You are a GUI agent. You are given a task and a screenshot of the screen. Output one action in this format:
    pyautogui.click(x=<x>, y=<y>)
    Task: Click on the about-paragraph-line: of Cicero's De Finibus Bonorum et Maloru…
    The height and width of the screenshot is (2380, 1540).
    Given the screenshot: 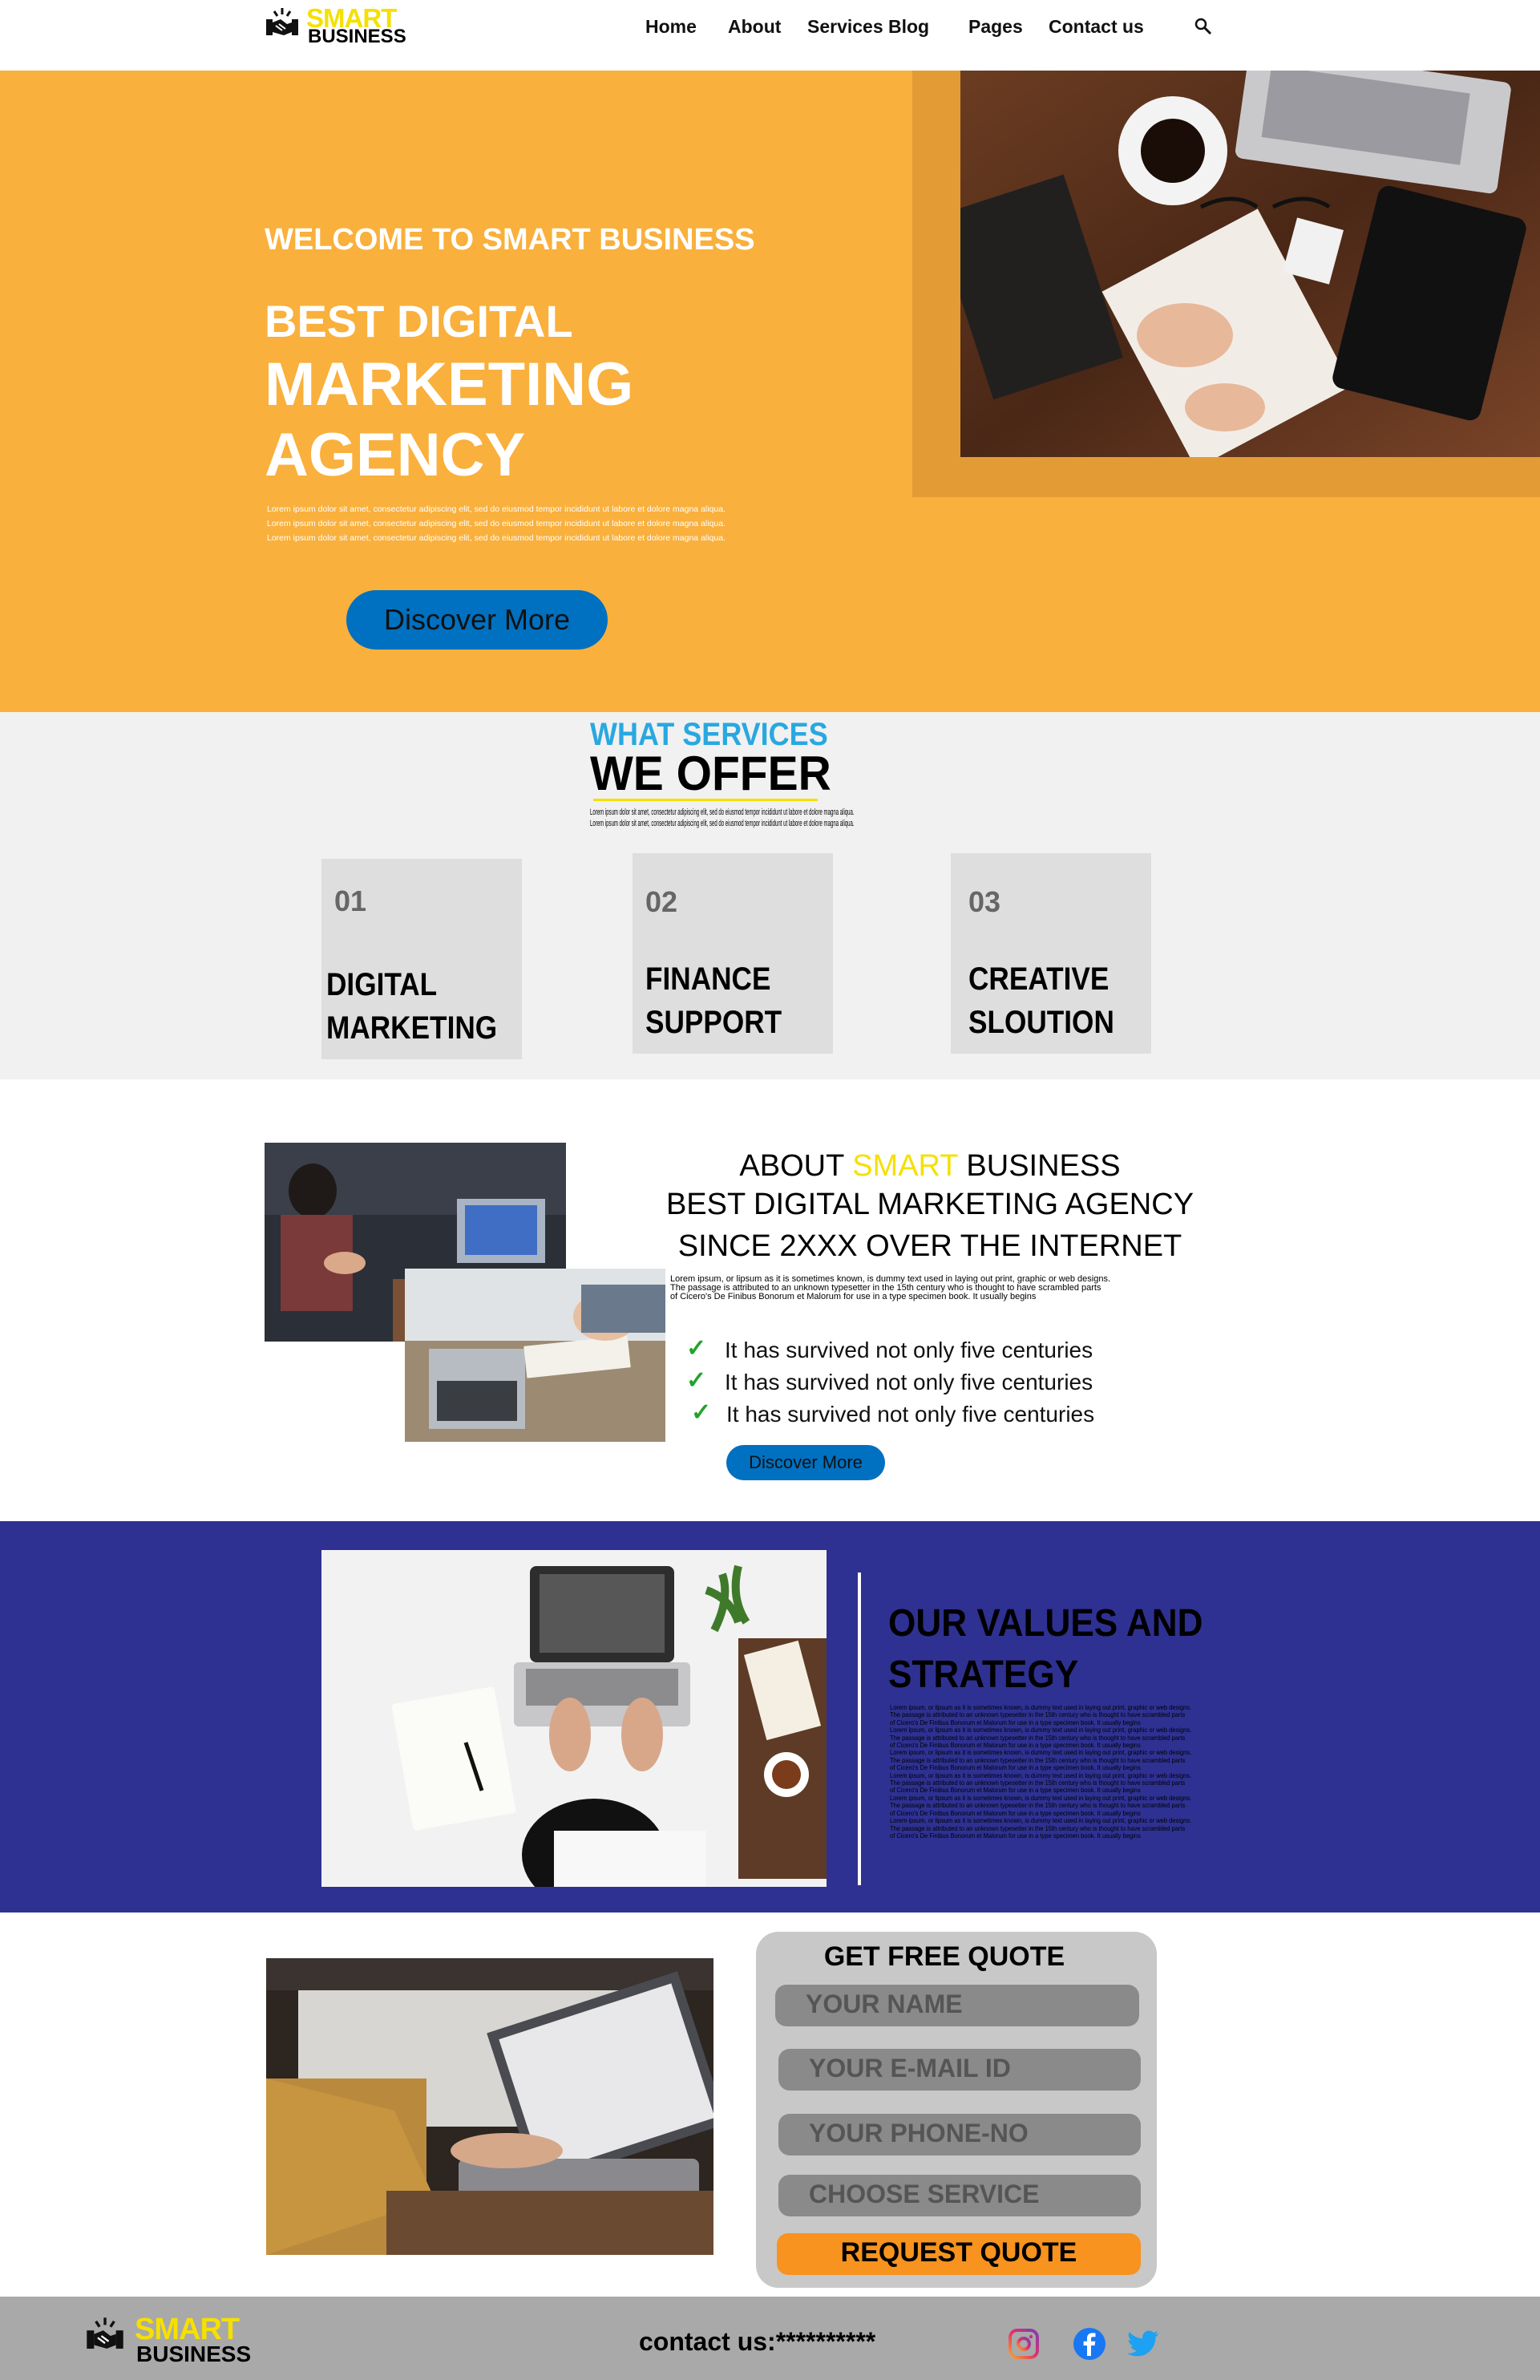 What is the action you would take?
    pyautogui.click(x=854, y=1296)
    